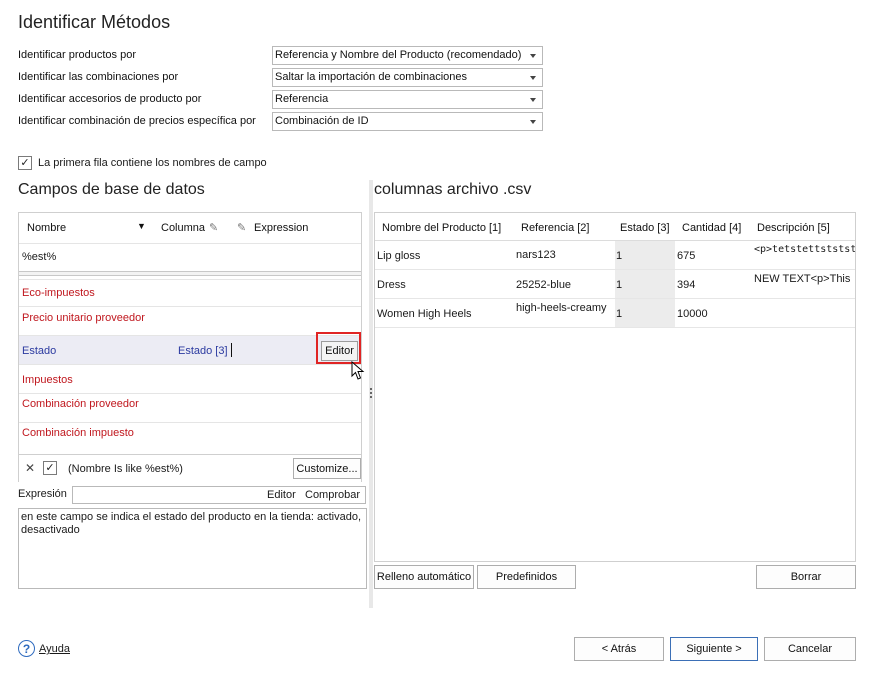 The width and height of the screenshot is (874, 678). I want to click on column-header-name: Nombre, so click(46, 228).